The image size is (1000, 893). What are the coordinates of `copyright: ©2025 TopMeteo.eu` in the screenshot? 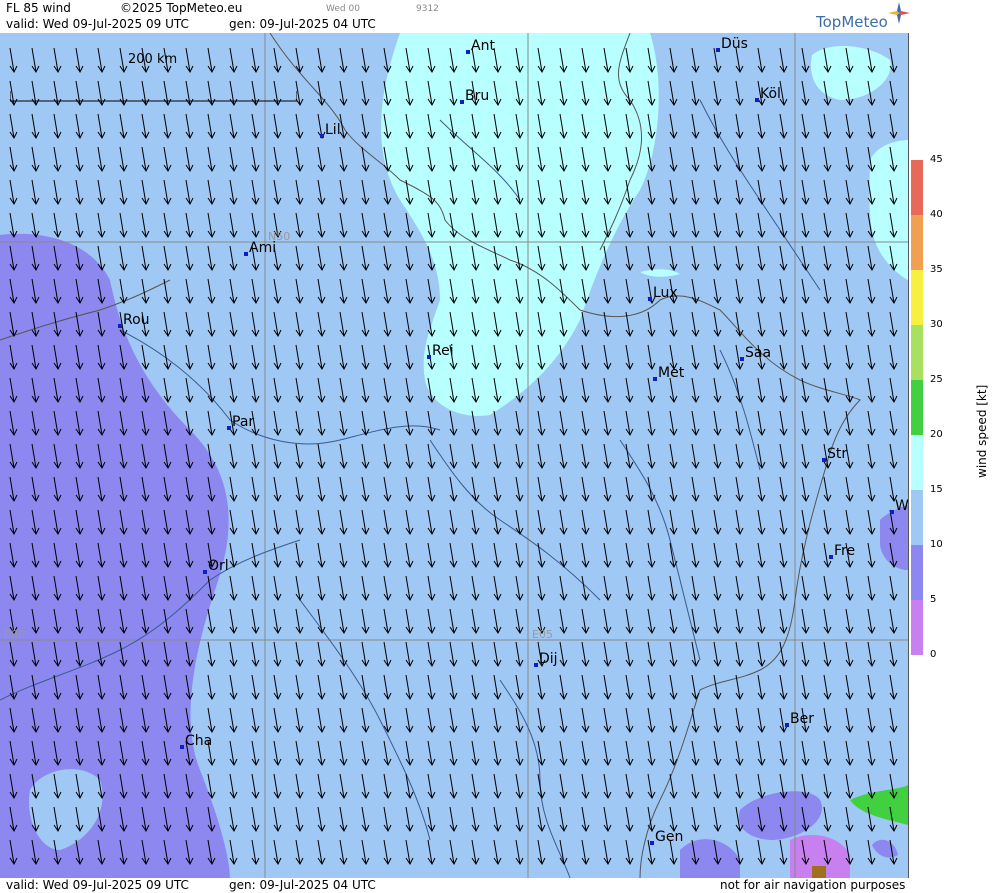 It's located at (181, 8).